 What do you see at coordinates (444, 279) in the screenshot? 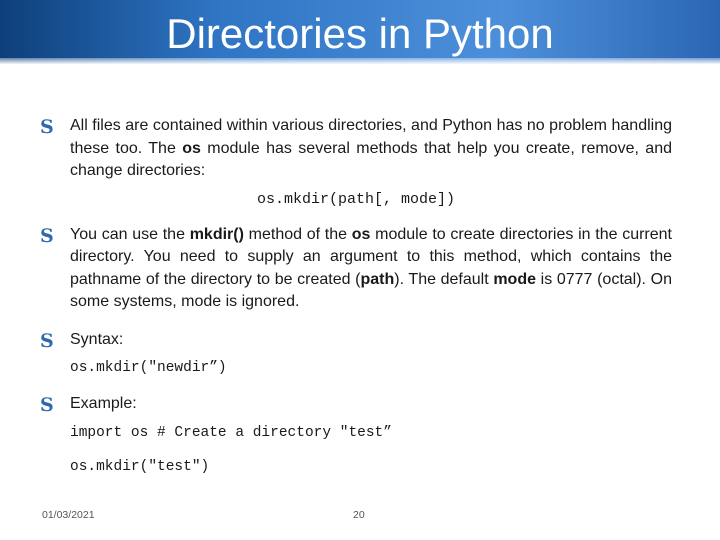
I see `bullet-mkdir-text: ). The default` at bounding box center [444, 279].